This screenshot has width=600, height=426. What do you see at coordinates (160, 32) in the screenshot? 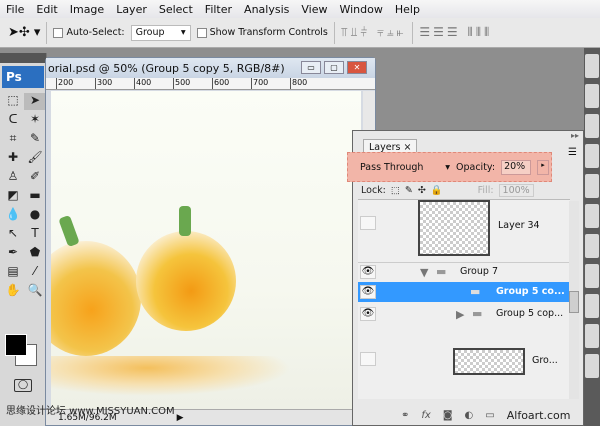
I see `auto-select-dropdown: Group ▾` at bounding box center [160, 32].